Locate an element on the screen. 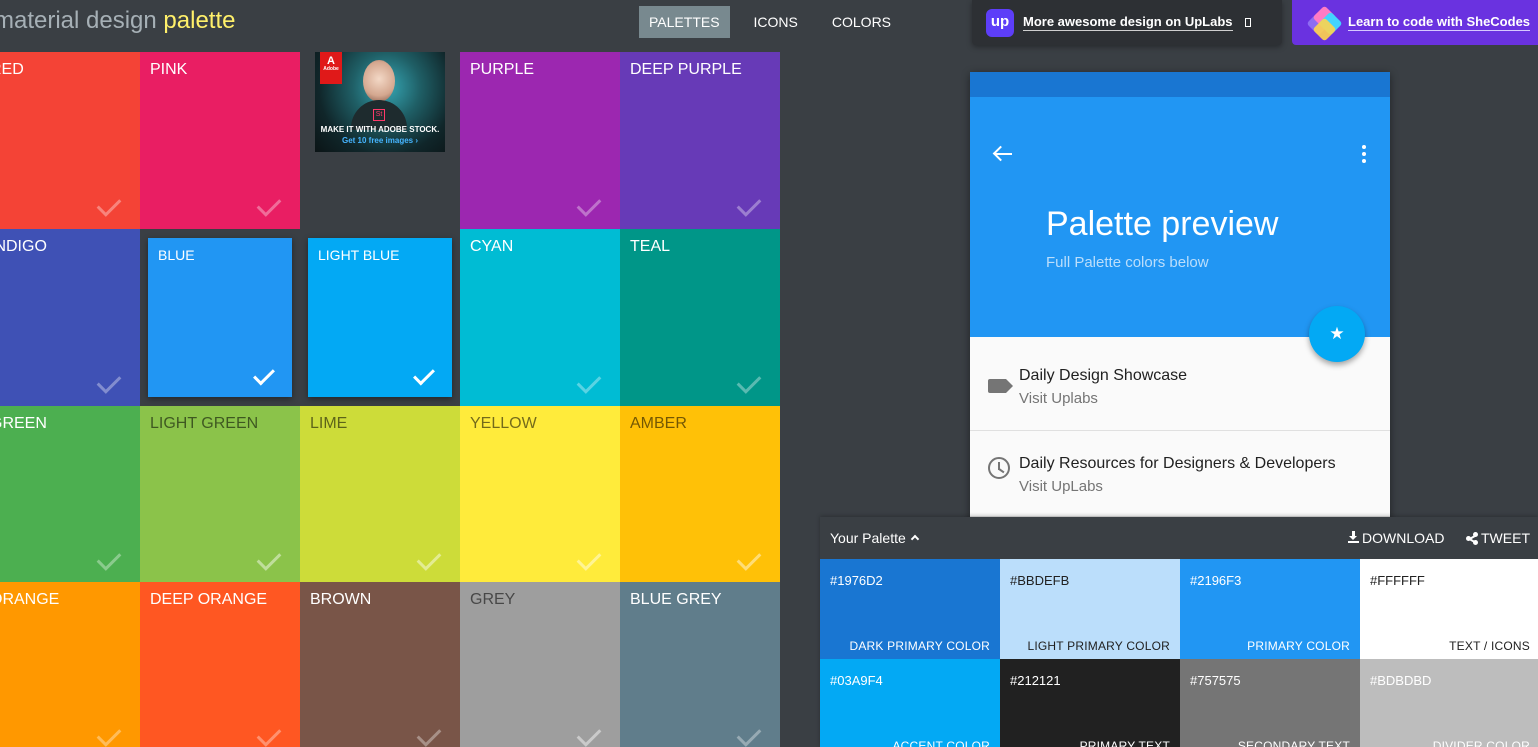  swatch-name: GREEN is located at coordinates (23, 423).